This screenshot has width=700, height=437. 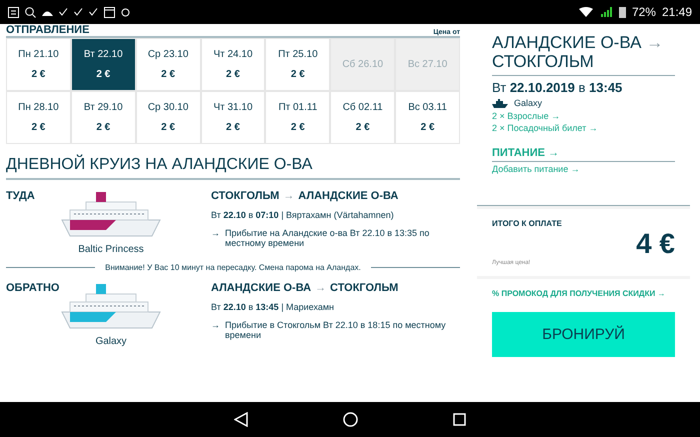 What do you see at coordinates (583, 334) in the screenshot?
I see `book-button: БРОНИРУЙ` at bounding box center [583, 334].